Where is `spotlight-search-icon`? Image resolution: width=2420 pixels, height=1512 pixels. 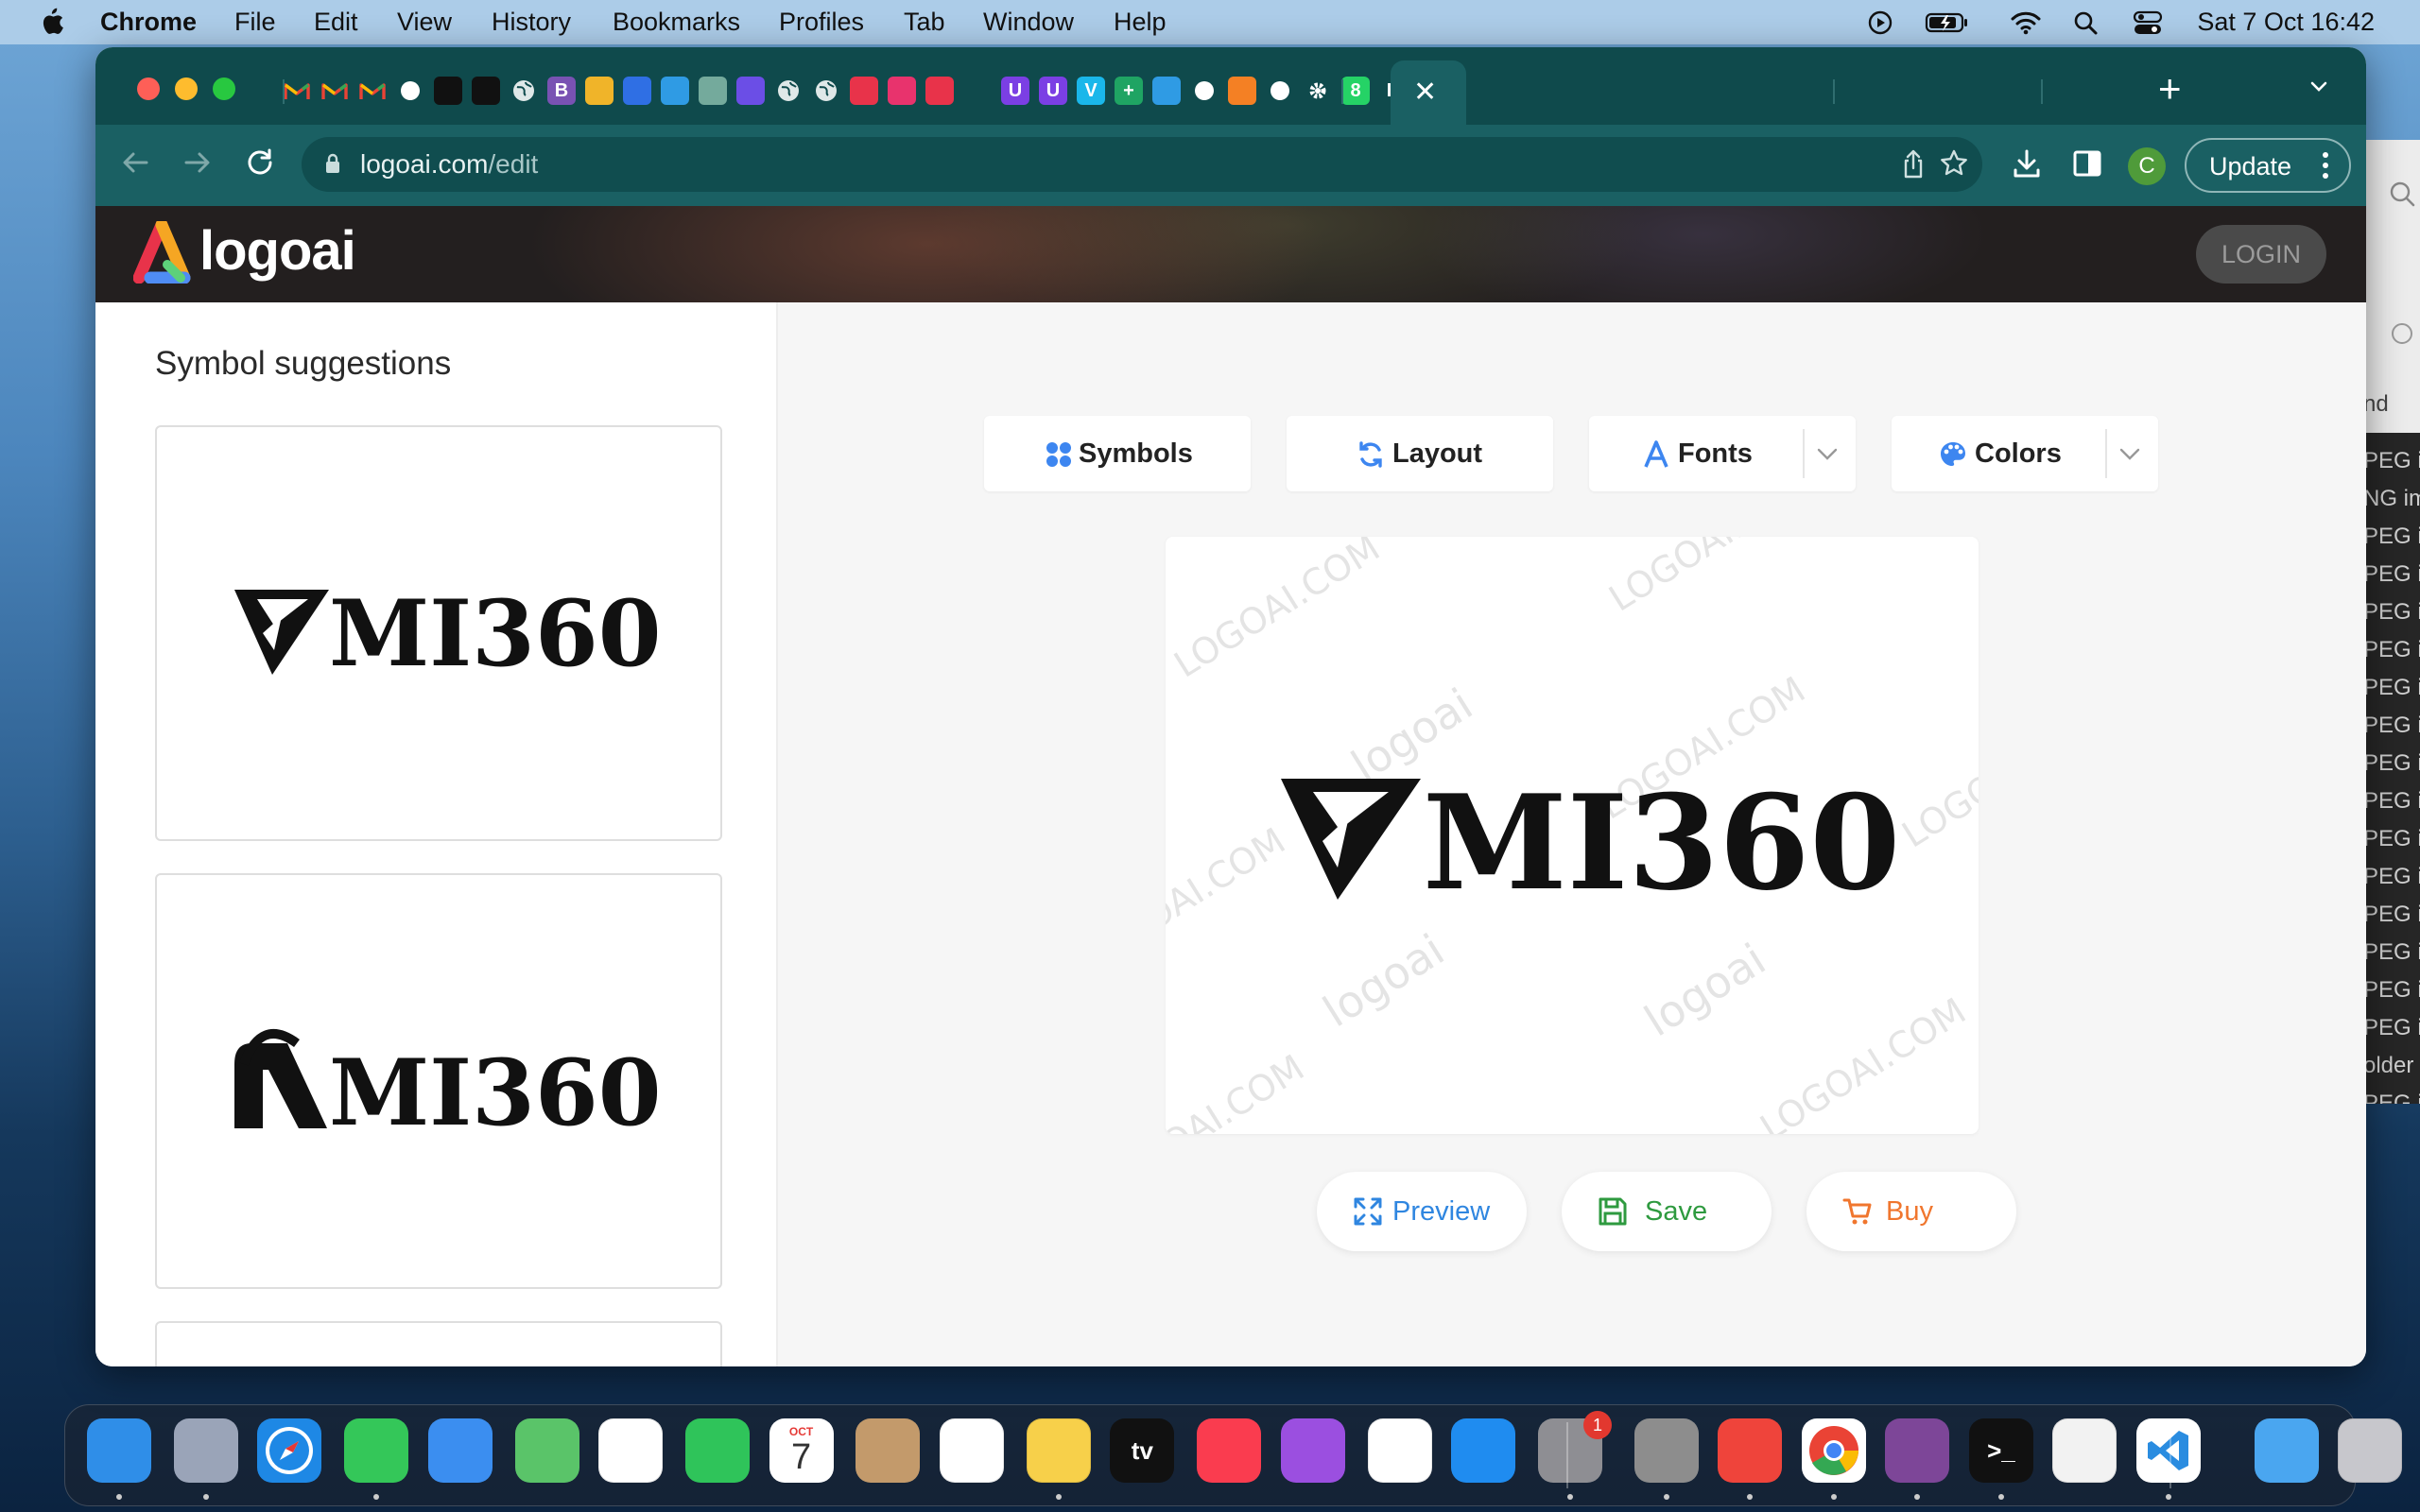
spotlight-search-icon is located at coordinates (2086, 22).